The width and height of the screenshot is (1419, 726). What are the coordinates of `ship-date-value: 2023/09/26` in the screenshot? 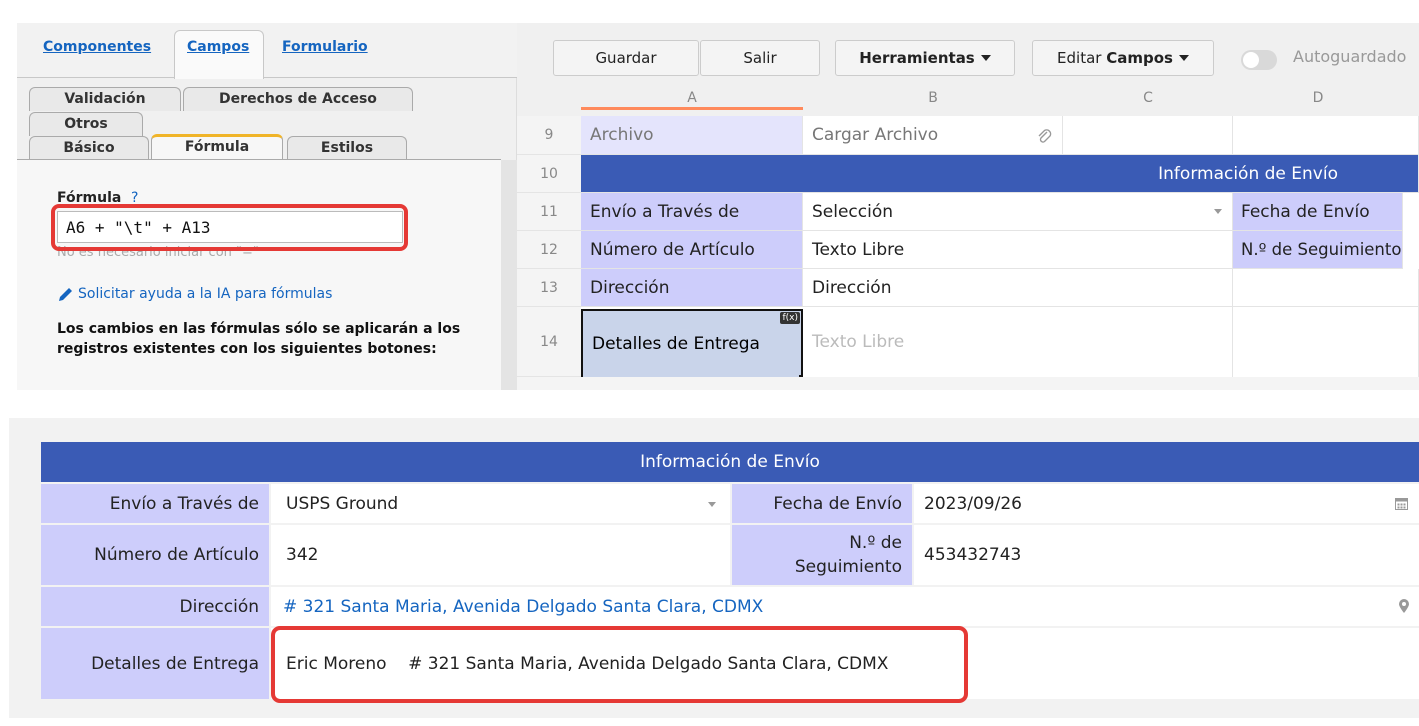 It's located at (973, 503).